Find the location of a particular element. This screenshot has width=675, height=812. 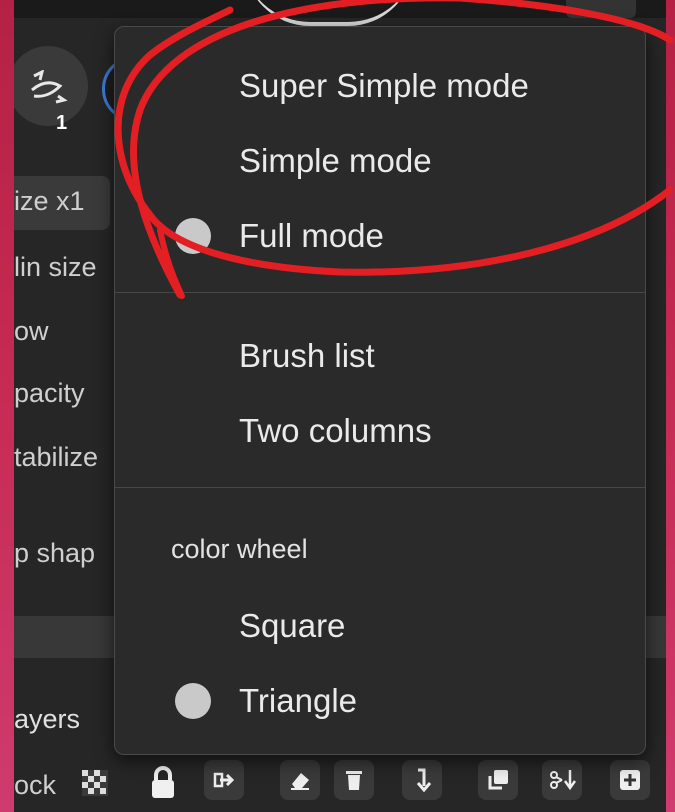

duplicate-icon is located at coordinates (498, 780).